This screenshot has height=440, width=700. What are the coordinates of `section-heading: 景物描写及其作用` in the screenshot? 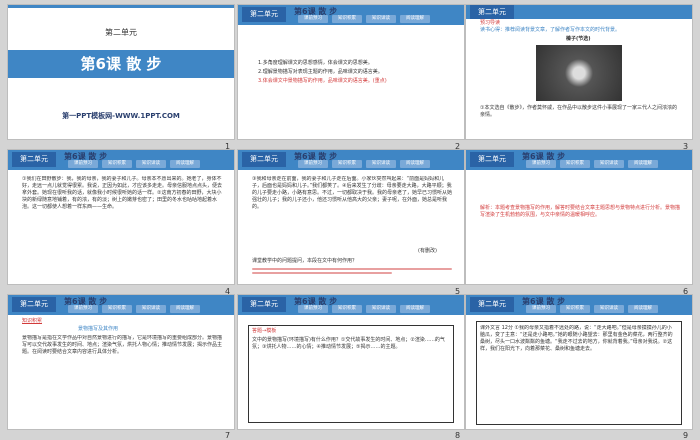 It's located at (98, 329).